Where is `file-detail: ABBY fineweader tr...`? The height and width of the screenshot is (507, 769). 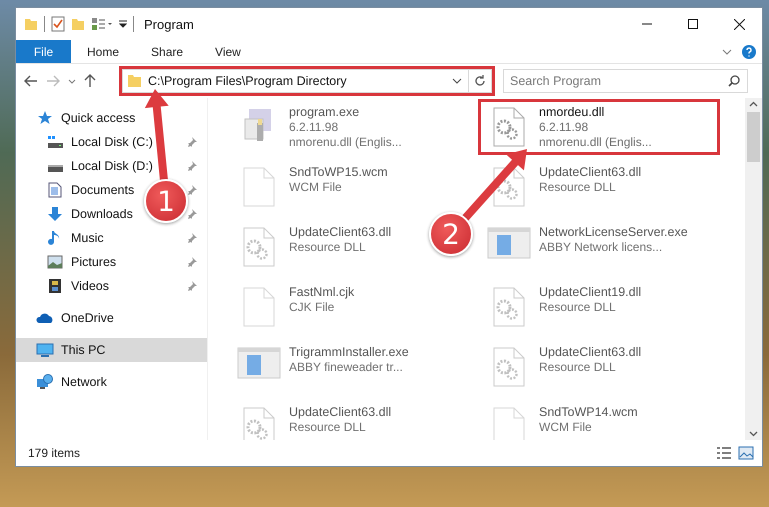 file-detail: ABBY fineweader tr... is located at coordinates (346, 367).